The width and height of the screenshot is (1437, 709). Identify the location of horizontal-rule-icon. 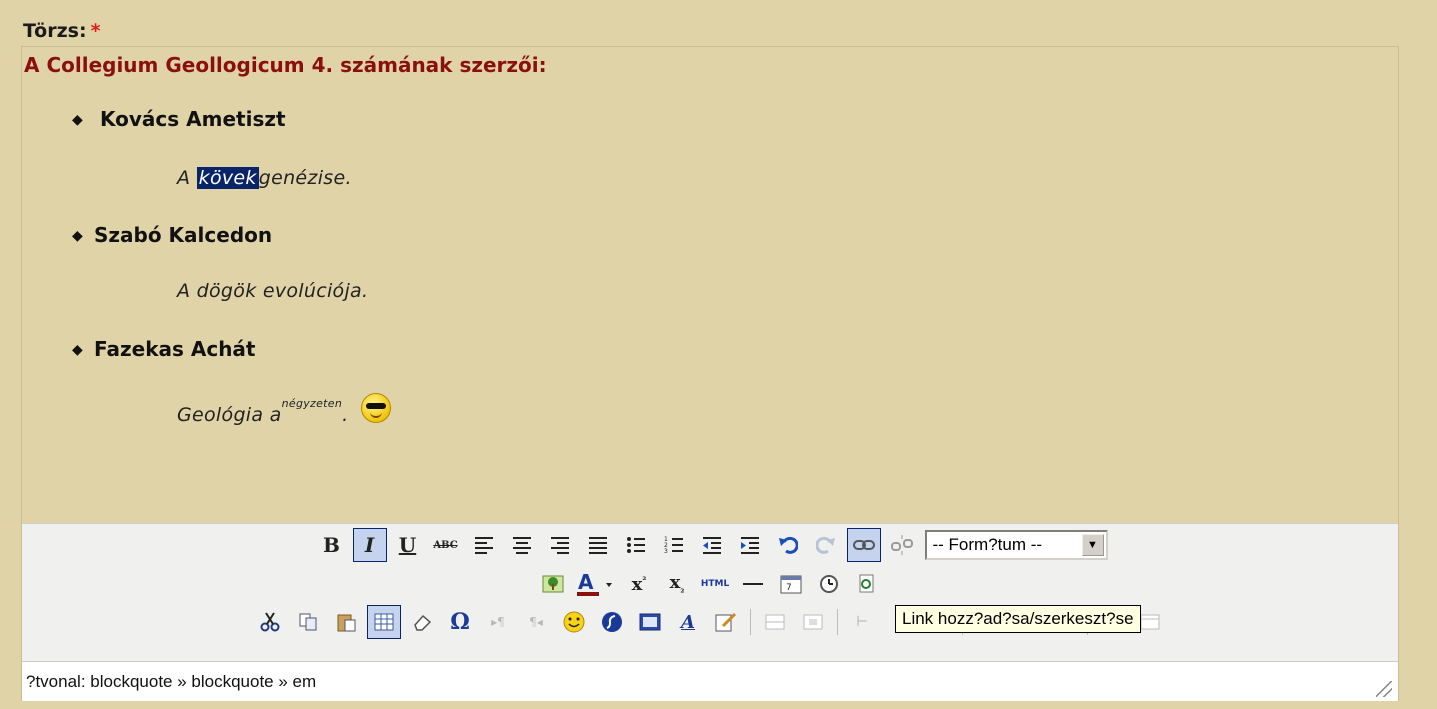
(753, 584).